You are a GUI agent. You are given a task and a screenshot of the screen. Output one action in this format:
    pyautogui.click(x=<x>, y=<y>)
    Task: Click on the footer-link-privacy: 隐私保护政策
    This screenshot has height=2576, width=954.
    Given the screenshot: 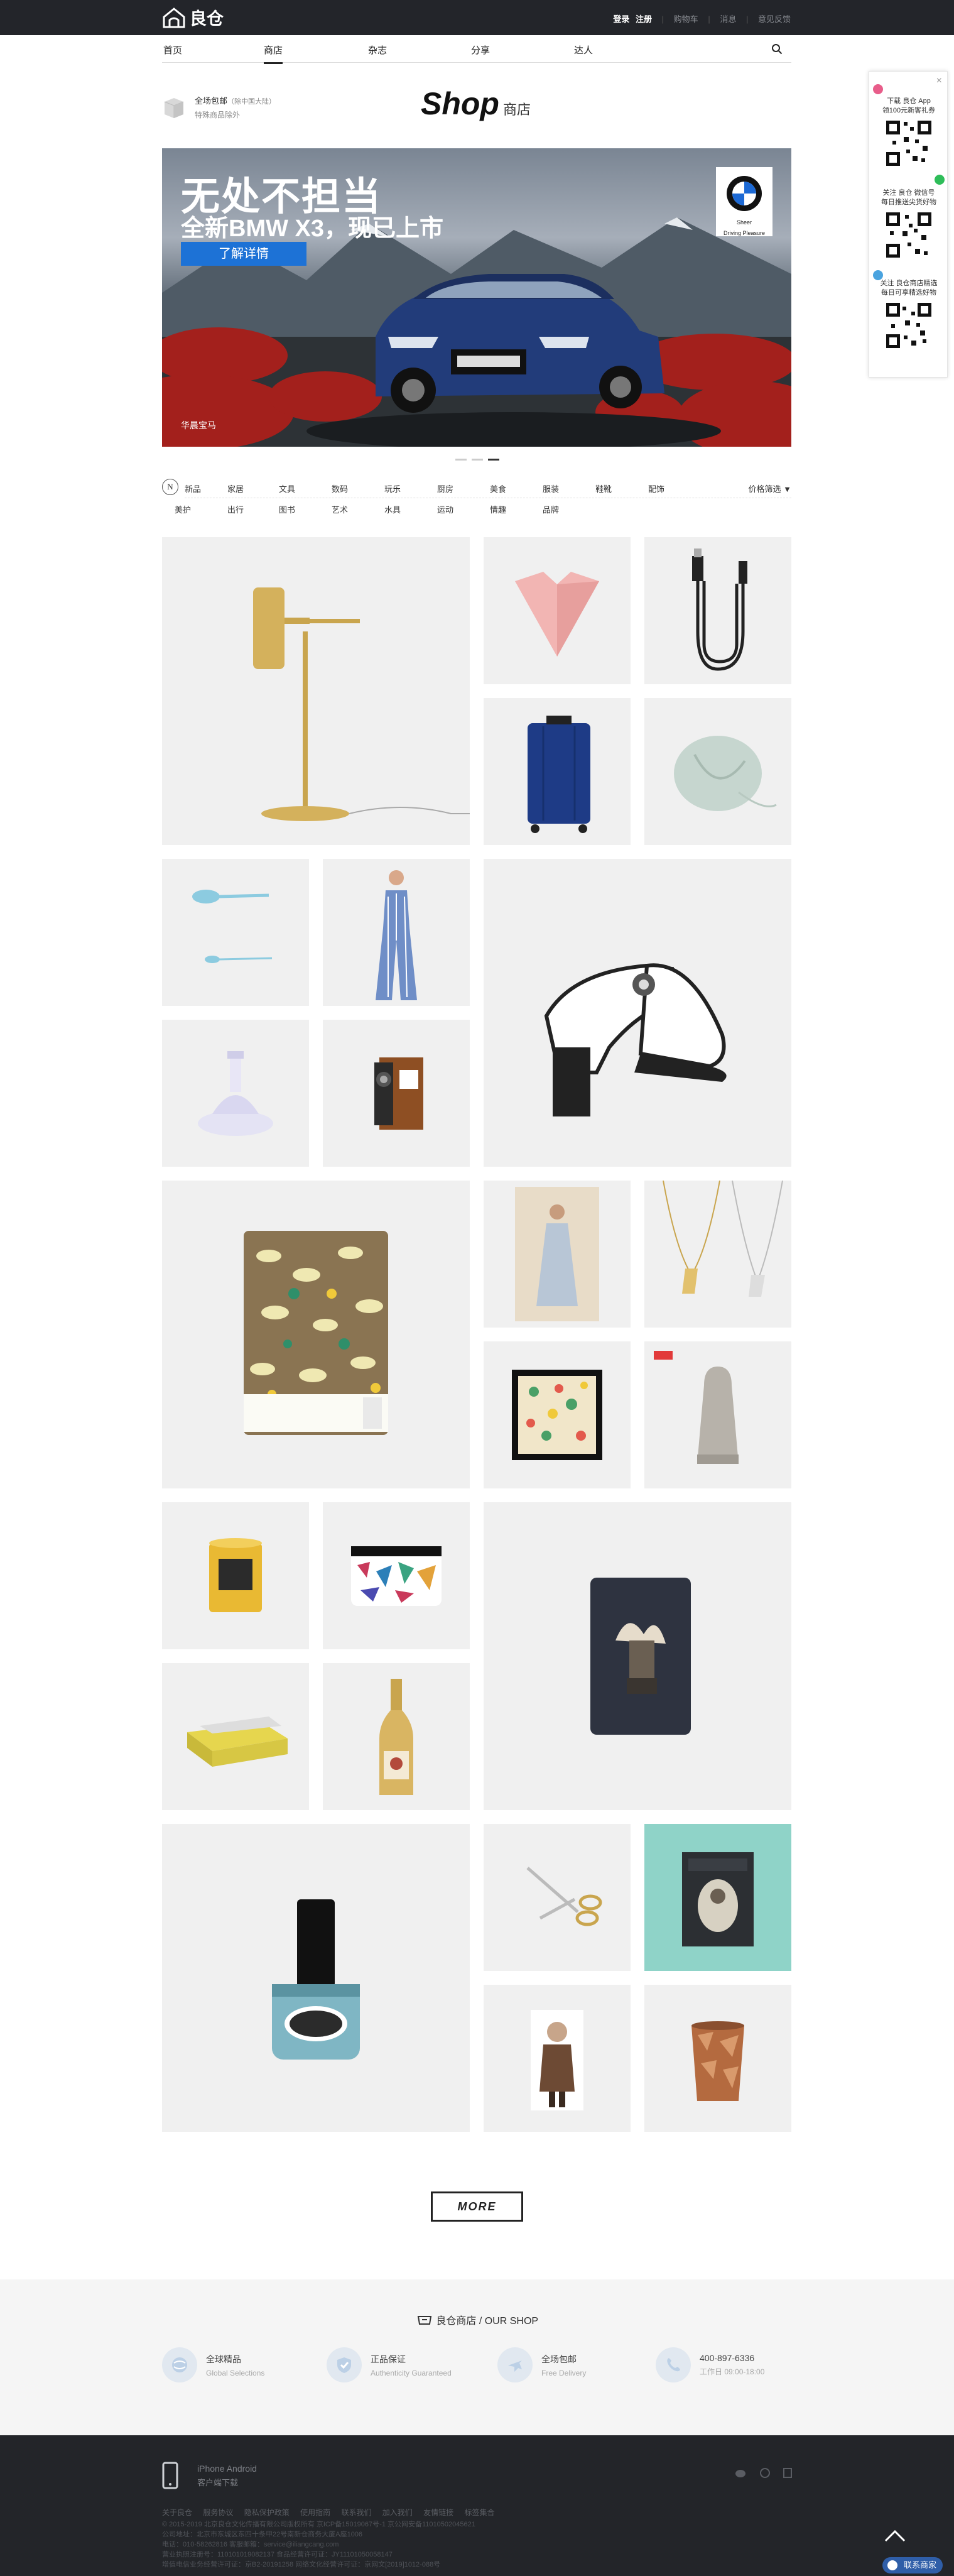 What is the action you would take?
    pyautogui.click(x=267, y=2512)
    